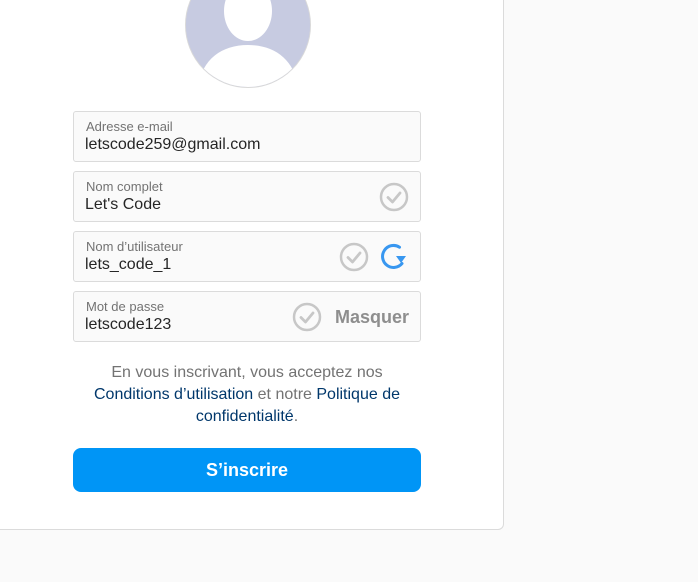 The width and height of the screenshot is (698, 582). What do you see at coordinates (247, 196) in the screenshot?
I see `fullname-field: Nom complet Let's Code` at bounding box center [247, 196].